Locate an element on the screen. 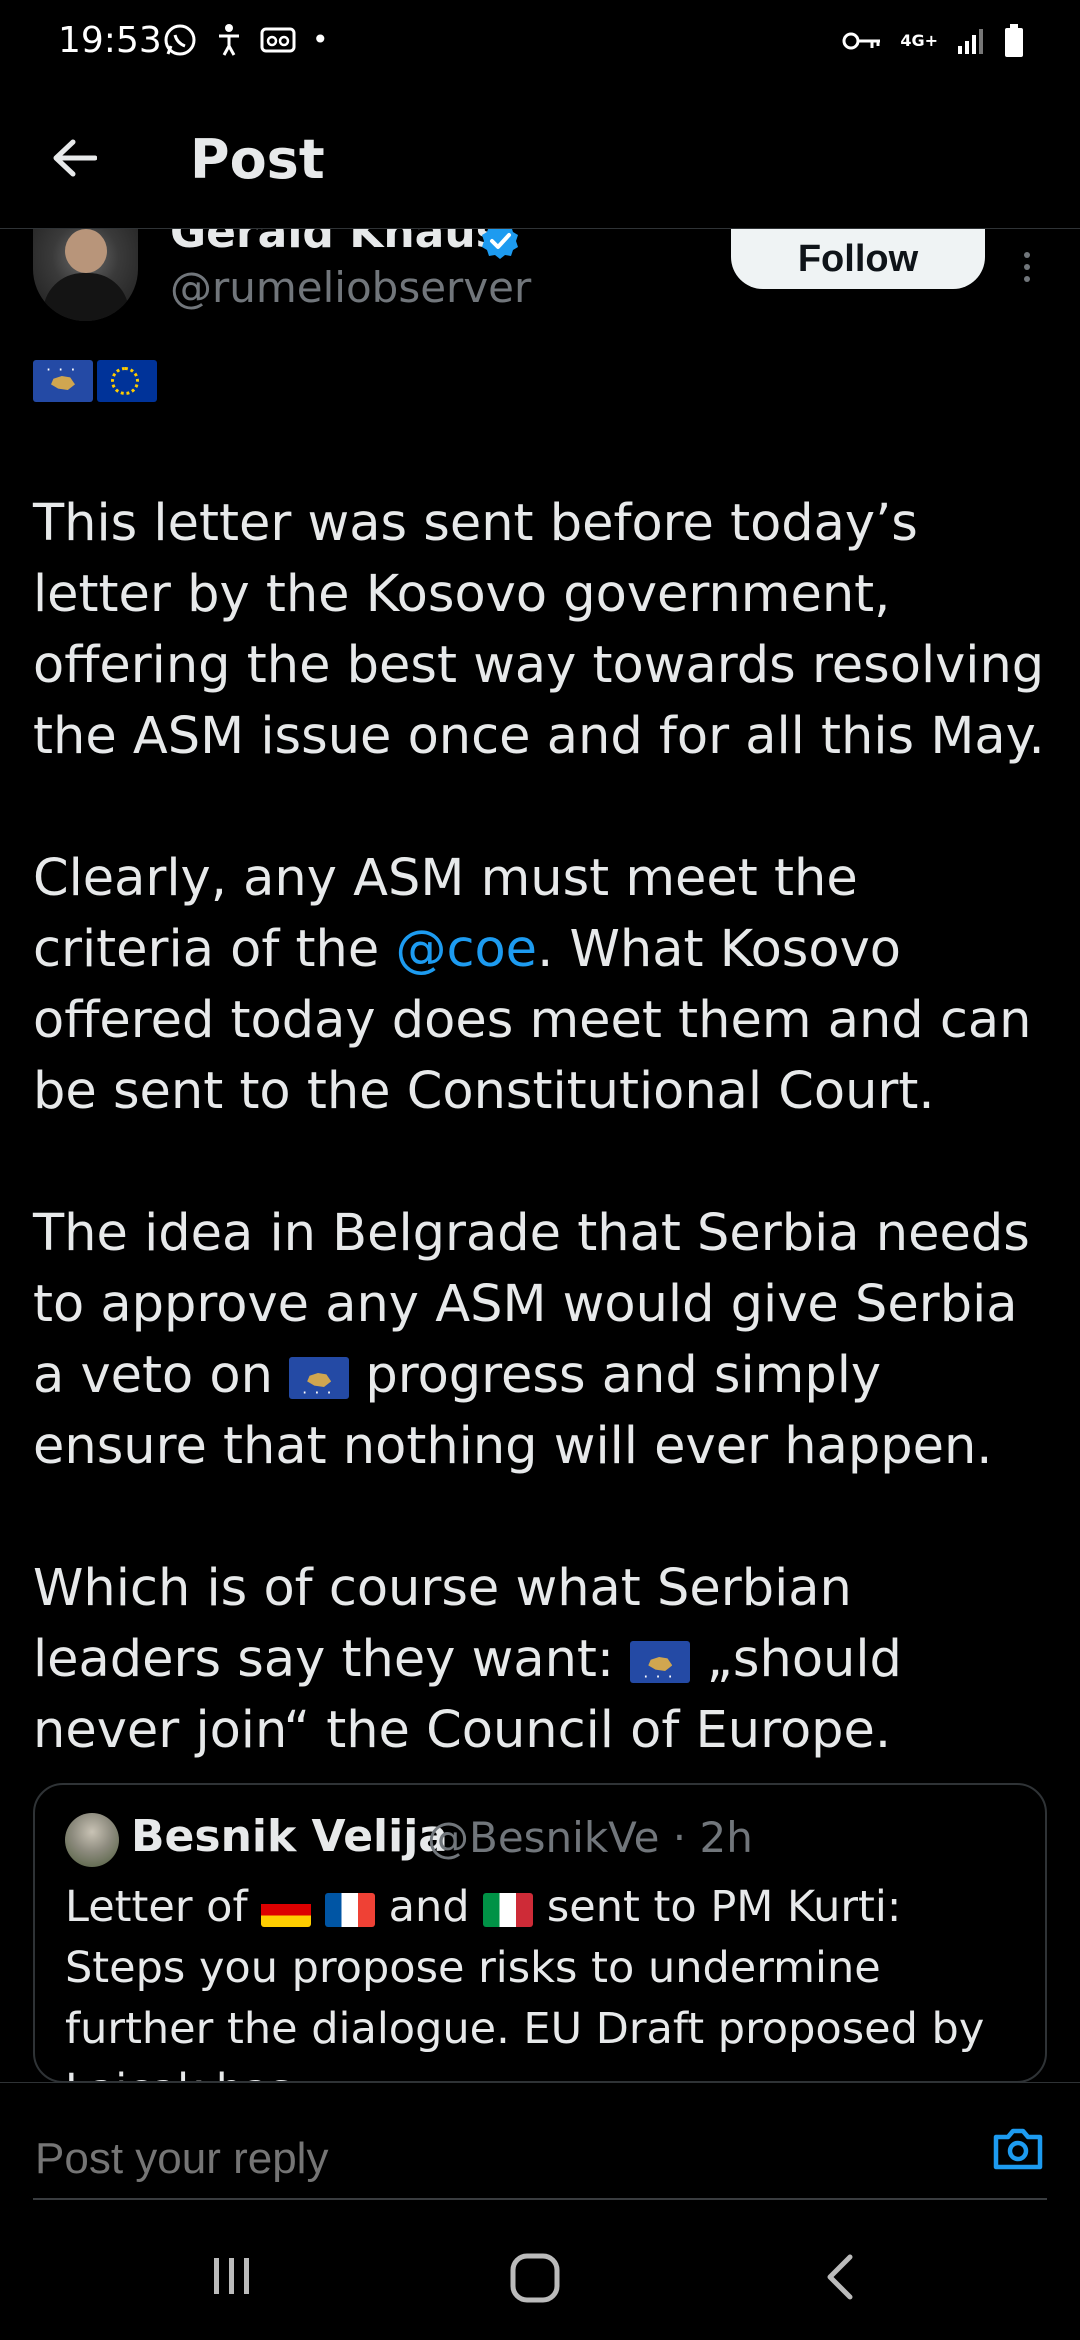 This screenshot has height=2340, width=1080. arrow-left-icon is located at coordinates (75, 158).